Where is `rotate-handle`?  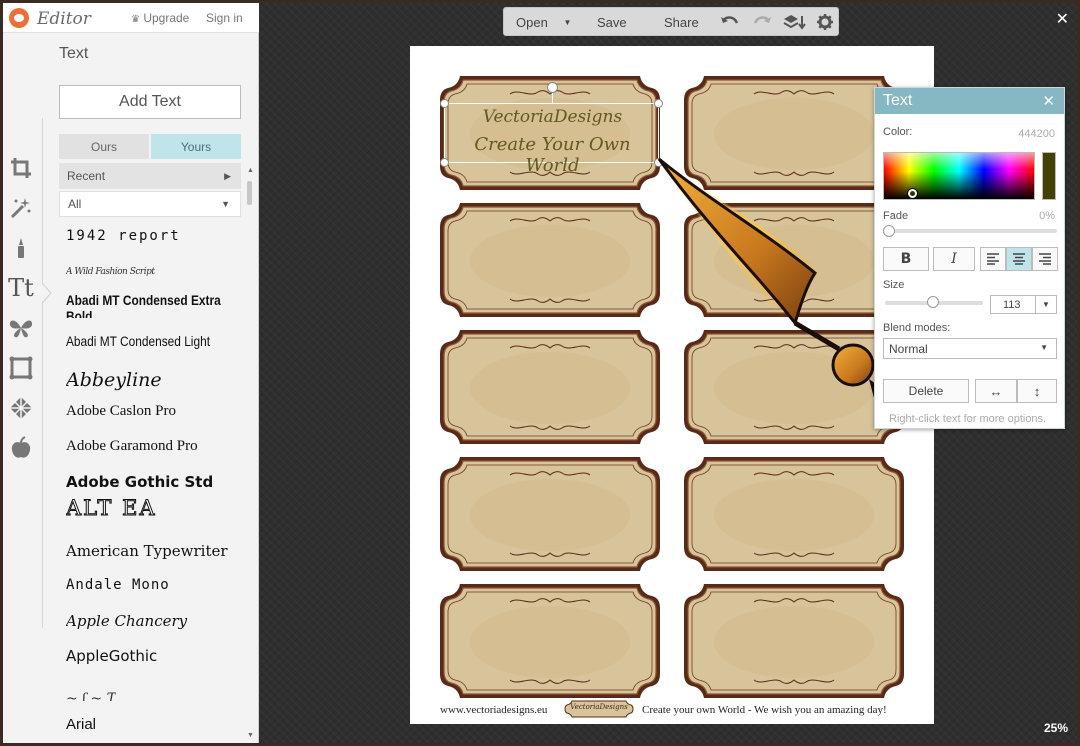
rotate-handle is located at coordinates (552, 87).